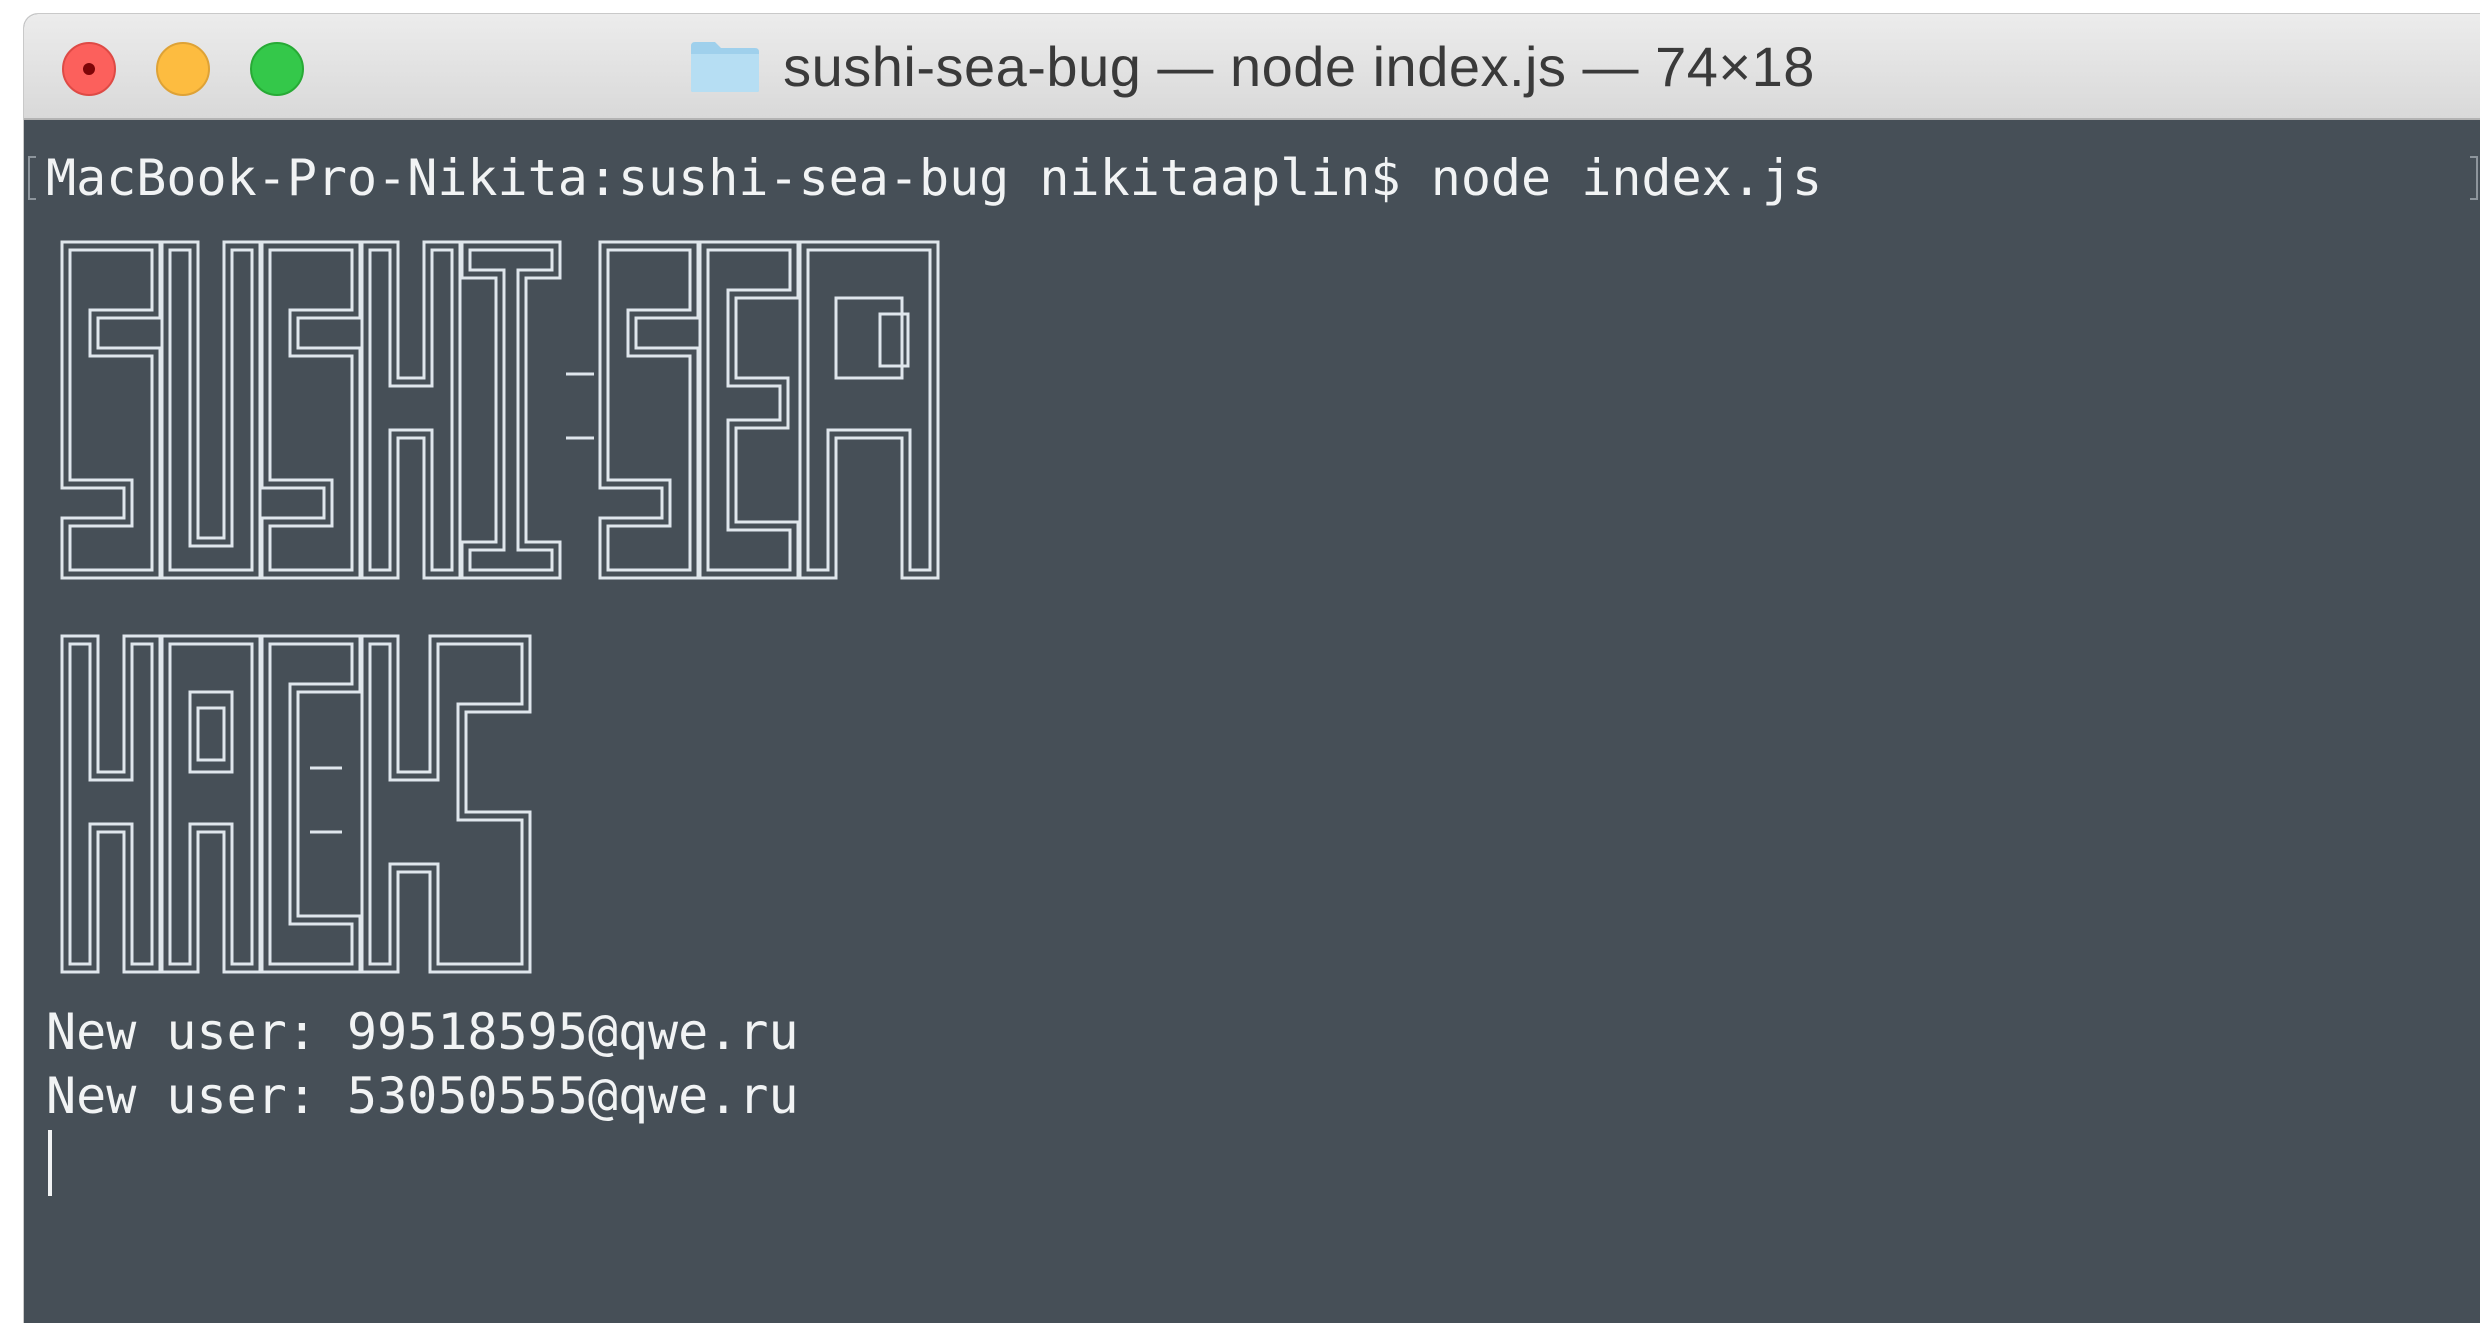  I want to click on title-bar: sushi-sea-bug — node index.js — 74×18, so click(1252, 67).